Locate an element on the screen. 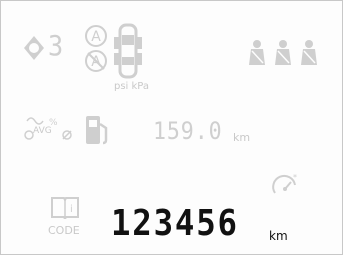 The width and height of the screenshot is (343, 255). odometer-value: 123456 is located at coordinates (175, 223).